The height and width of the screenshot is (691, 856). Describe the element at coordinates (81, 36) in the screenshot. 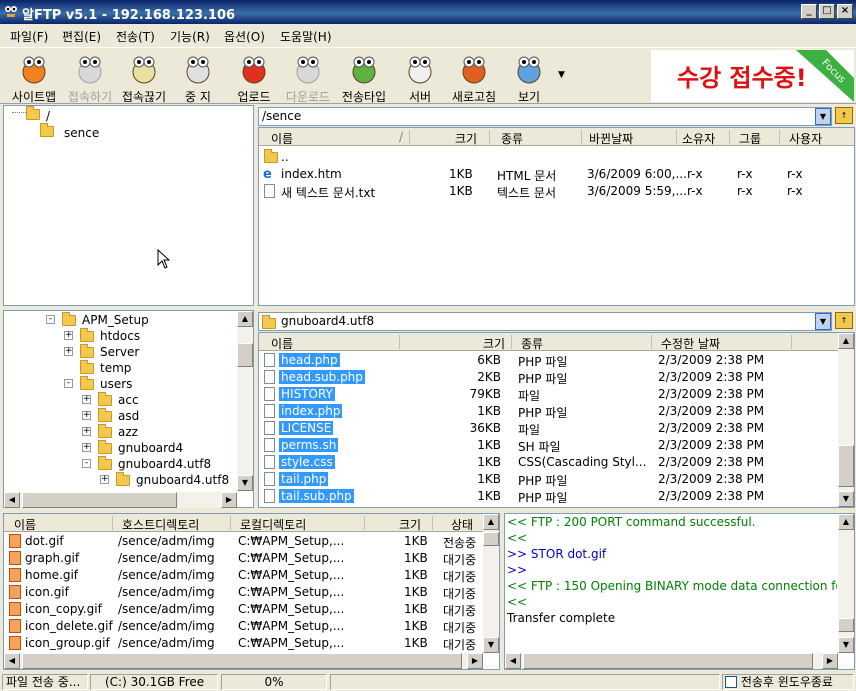

I see `menu-edit: 편집(E)` at that location.